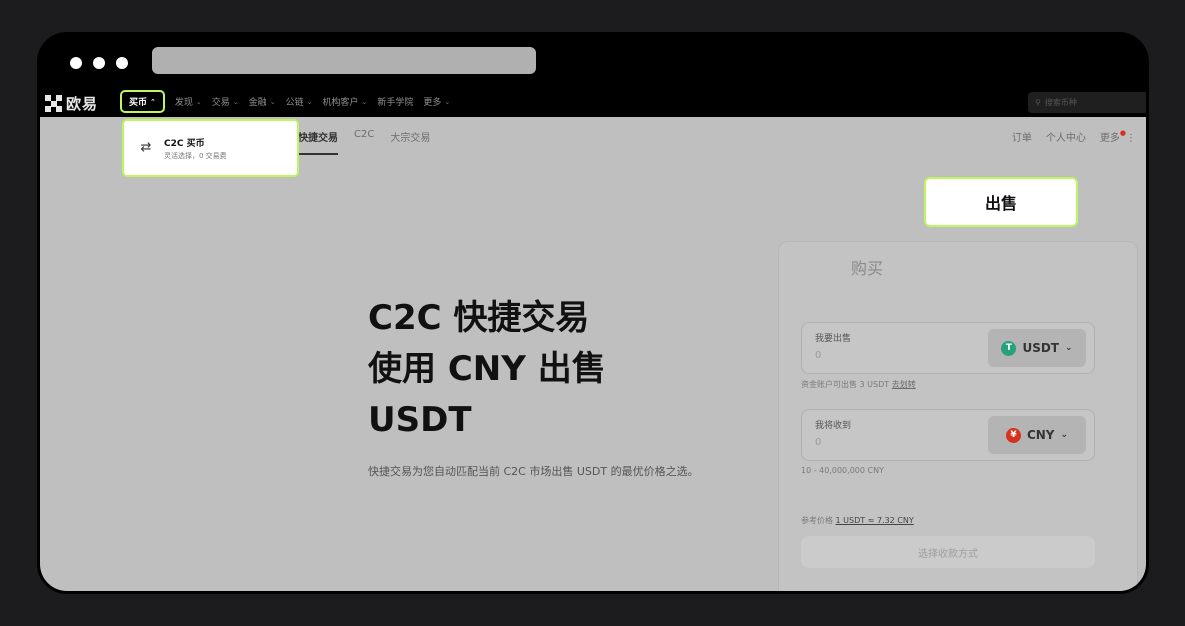 The image size is (1185, 626). Describe the element at coordinates (948, 435) in the screenshot. I see `receive-amount-field: 我将收到 0 ¥ CNY ⌄` at that location.